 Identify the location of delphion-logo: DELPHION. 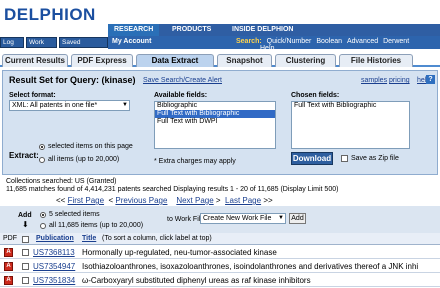
(54, 18).